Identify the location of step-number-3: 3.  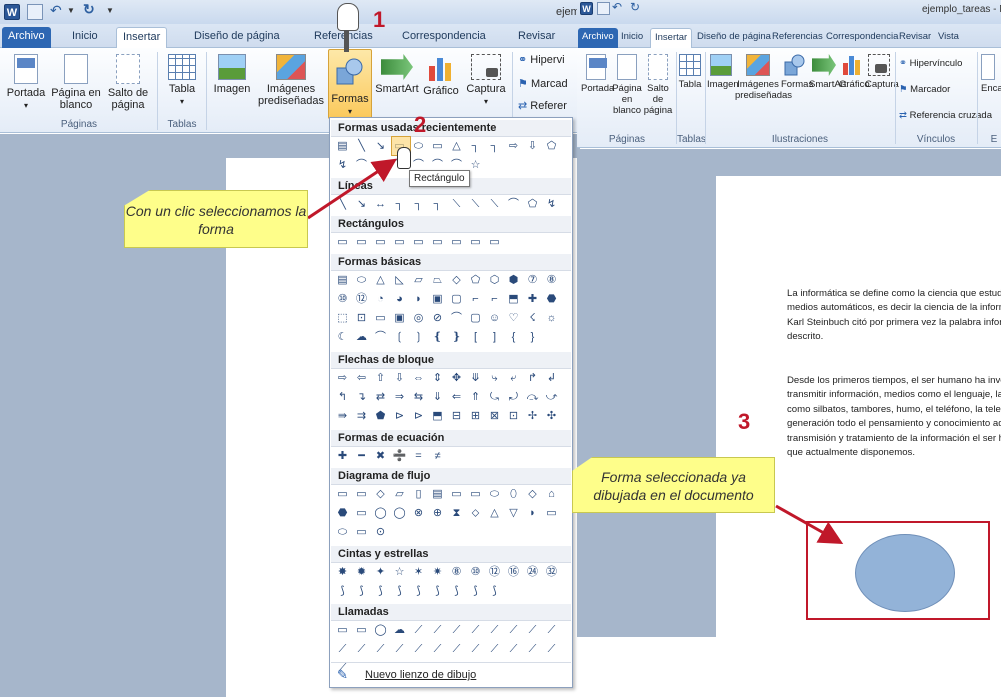
(744, 421).